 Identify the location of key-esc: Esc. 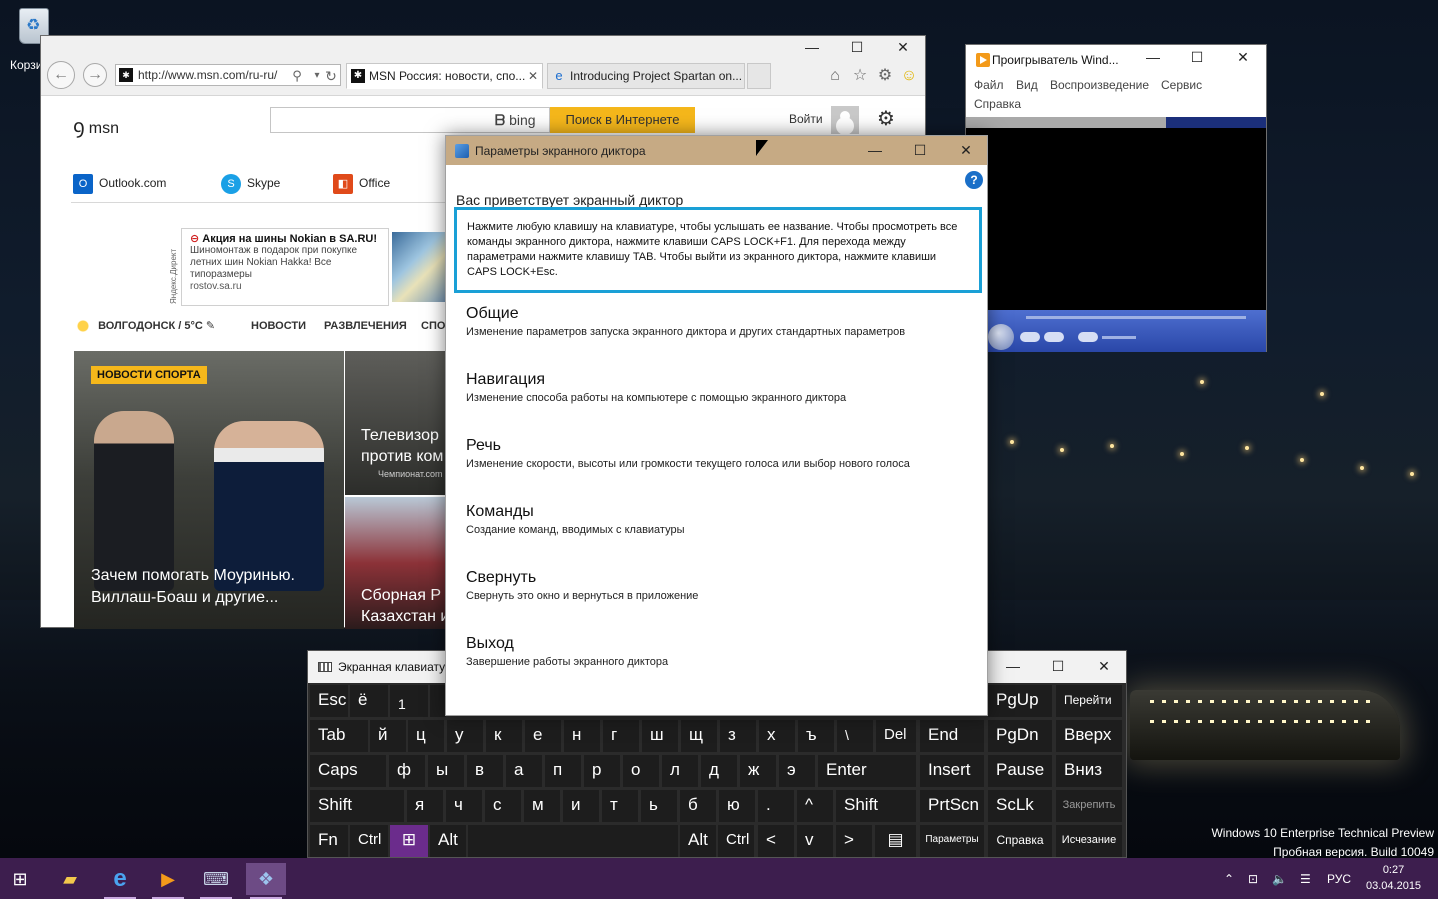
(329, 701).